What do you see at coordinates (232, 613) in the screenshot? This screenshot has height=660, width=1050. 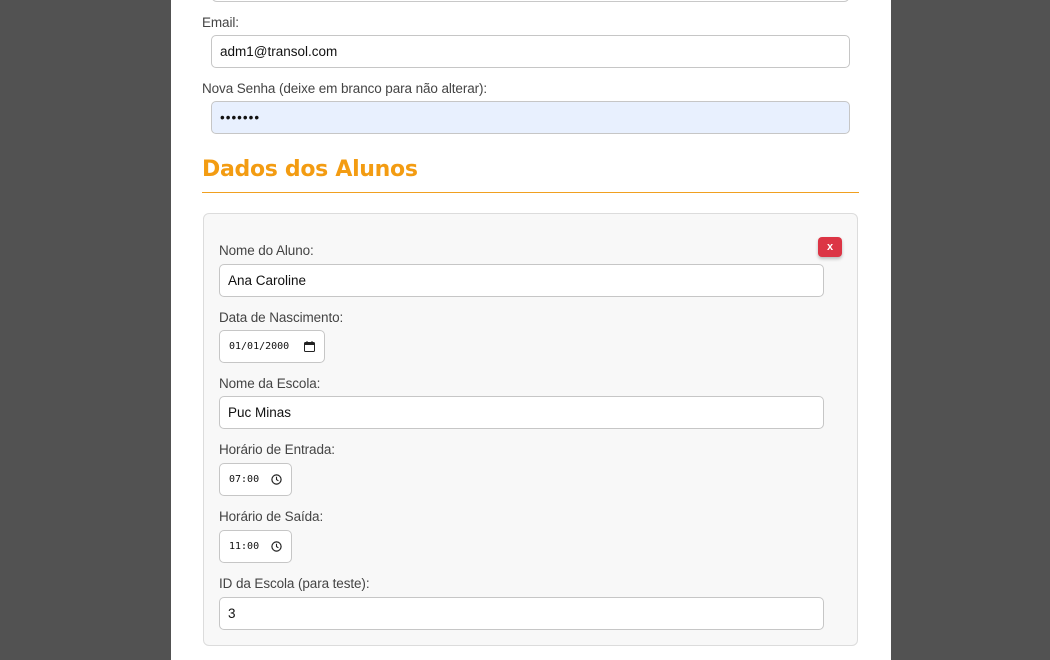 I see `school-id-value: 3` at bounding box center [232, 613].